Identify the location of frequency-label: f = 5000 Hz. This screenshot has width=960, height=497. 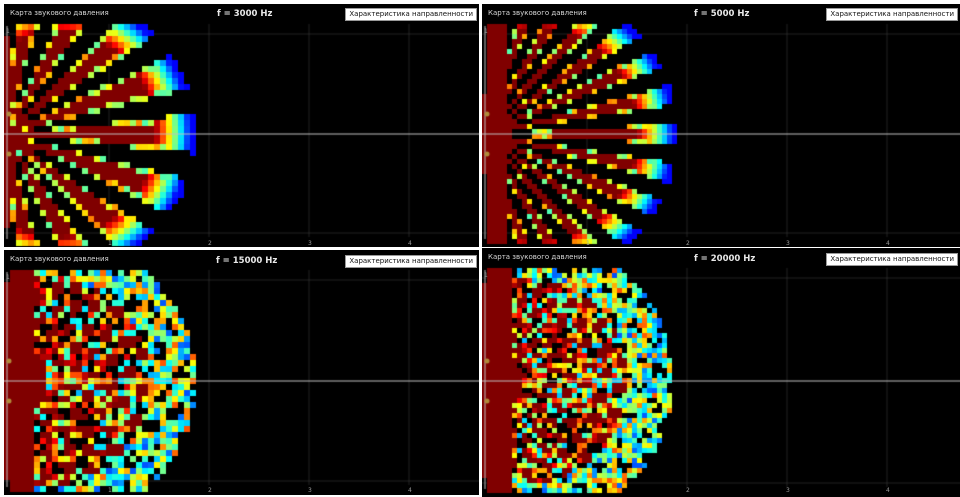
(722, 14).